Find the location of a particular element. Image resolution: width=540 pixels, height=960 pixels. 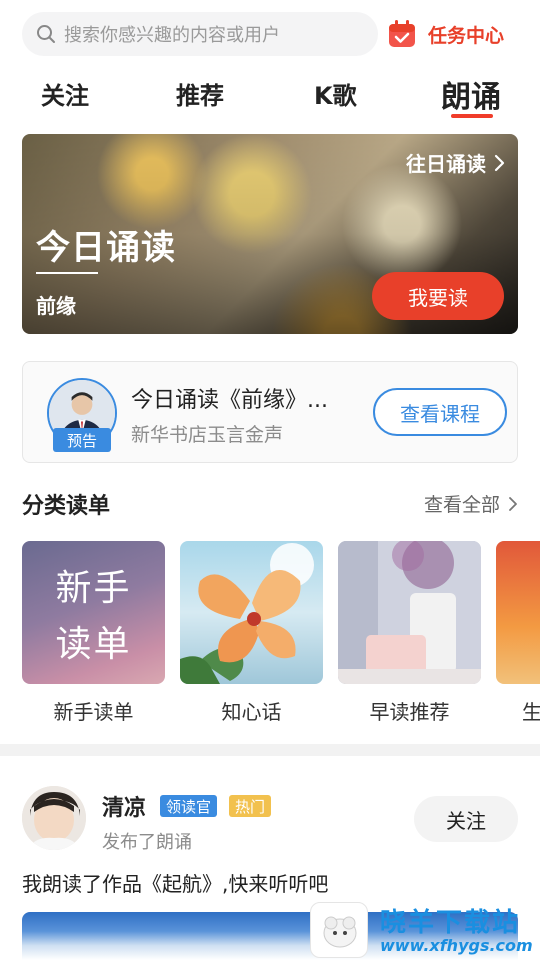

tab-recommend: 推荐 is located at coordinates (200, 93).